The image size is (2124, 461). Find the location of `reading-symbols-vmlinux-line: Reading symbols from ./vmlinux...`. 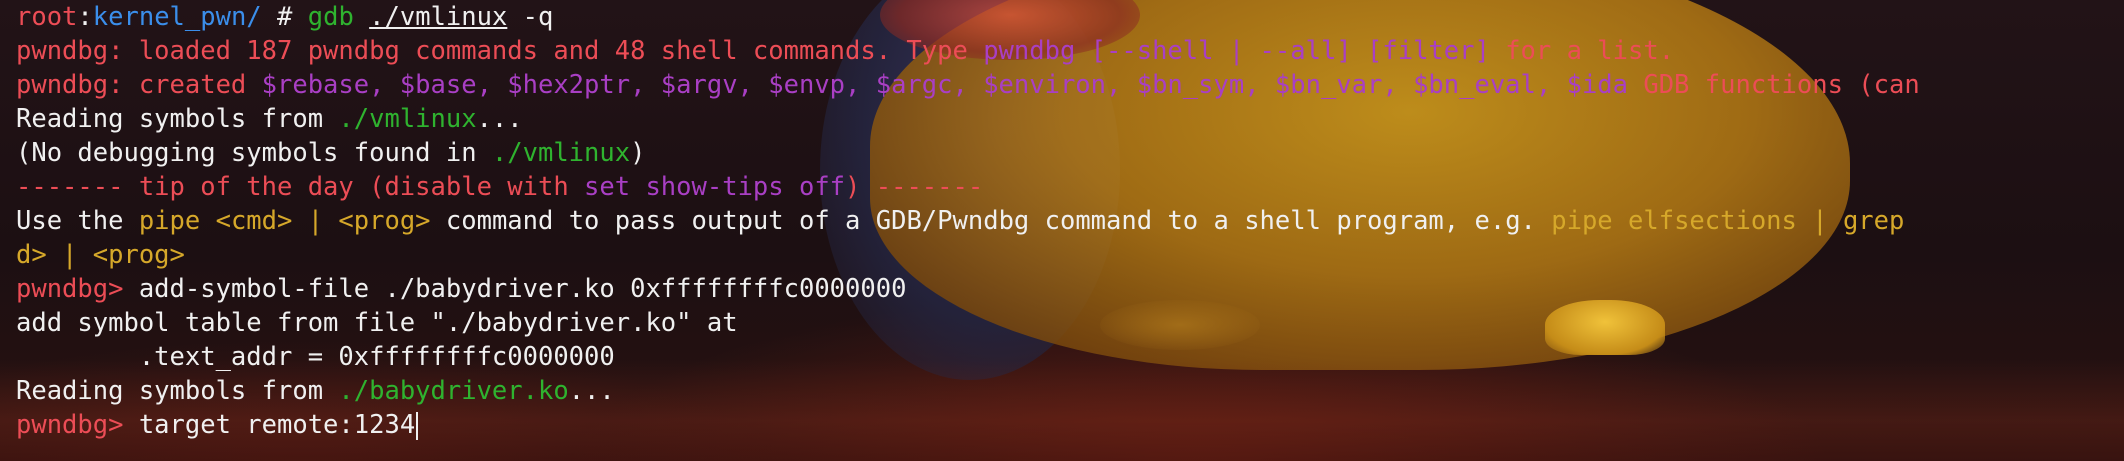

reading-symbols-vmlinux-line: Reading symbols from ./vmlinux... is located at coordinates (1070, 119).